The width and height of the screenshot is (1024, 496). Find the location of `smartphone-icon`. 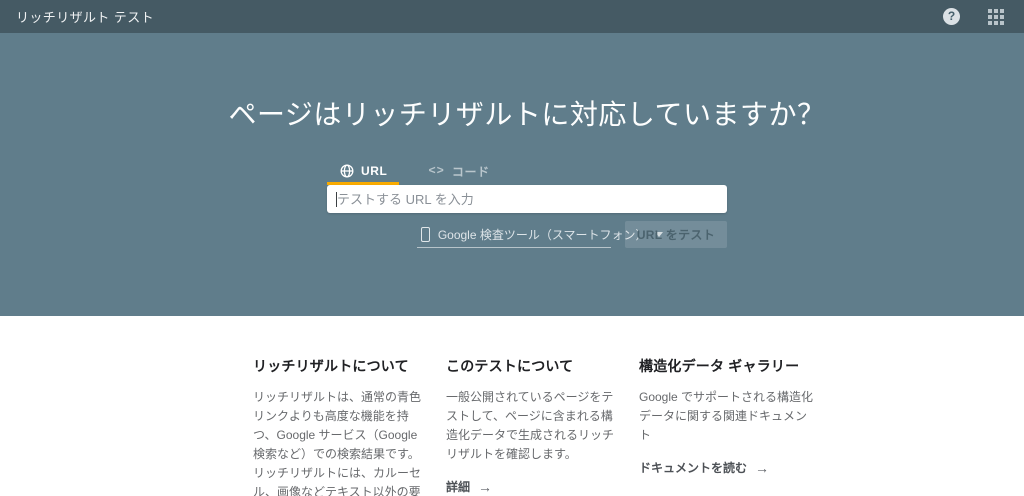

smartphone-icon is located at coordinates (425, 234).